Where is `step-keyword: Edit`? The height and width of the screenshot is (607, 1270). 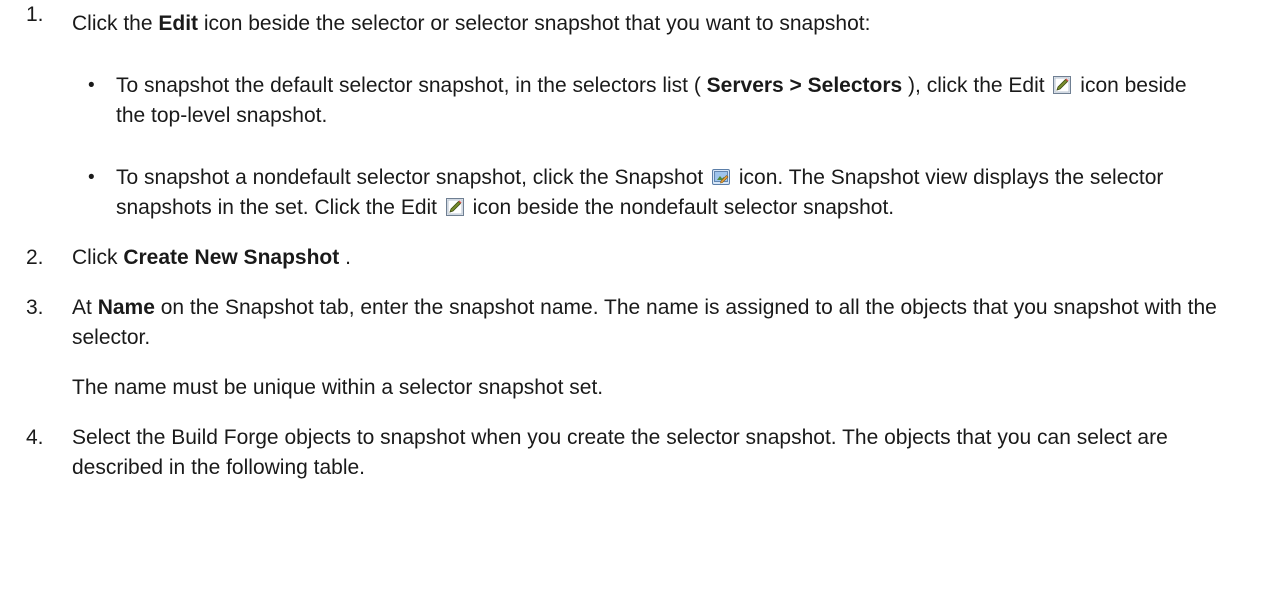
step-keyword: Edit is located at coordinates (178, 23).